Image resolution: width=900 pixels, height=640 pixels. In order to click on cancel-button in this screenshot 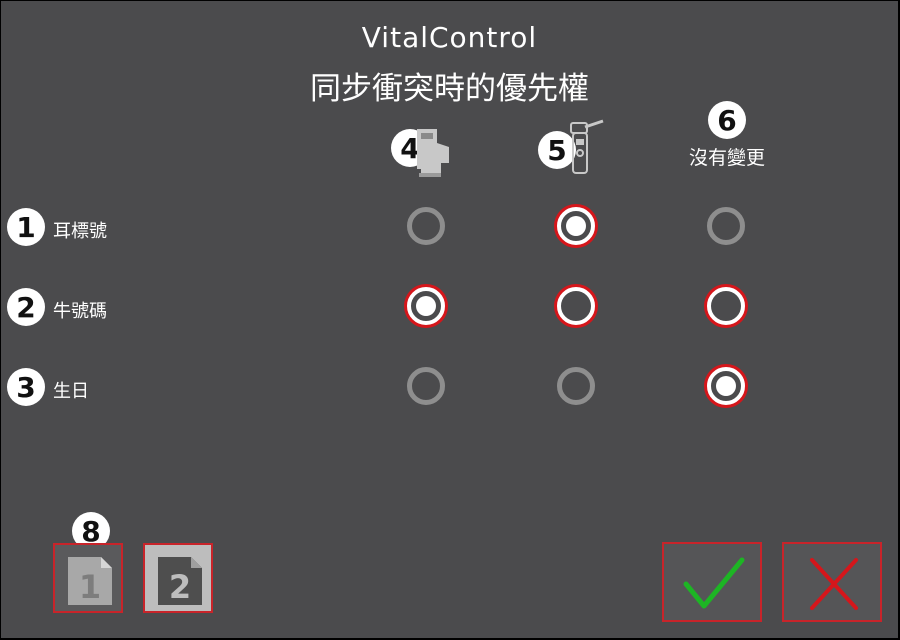, I will do `click(832, 582)`.